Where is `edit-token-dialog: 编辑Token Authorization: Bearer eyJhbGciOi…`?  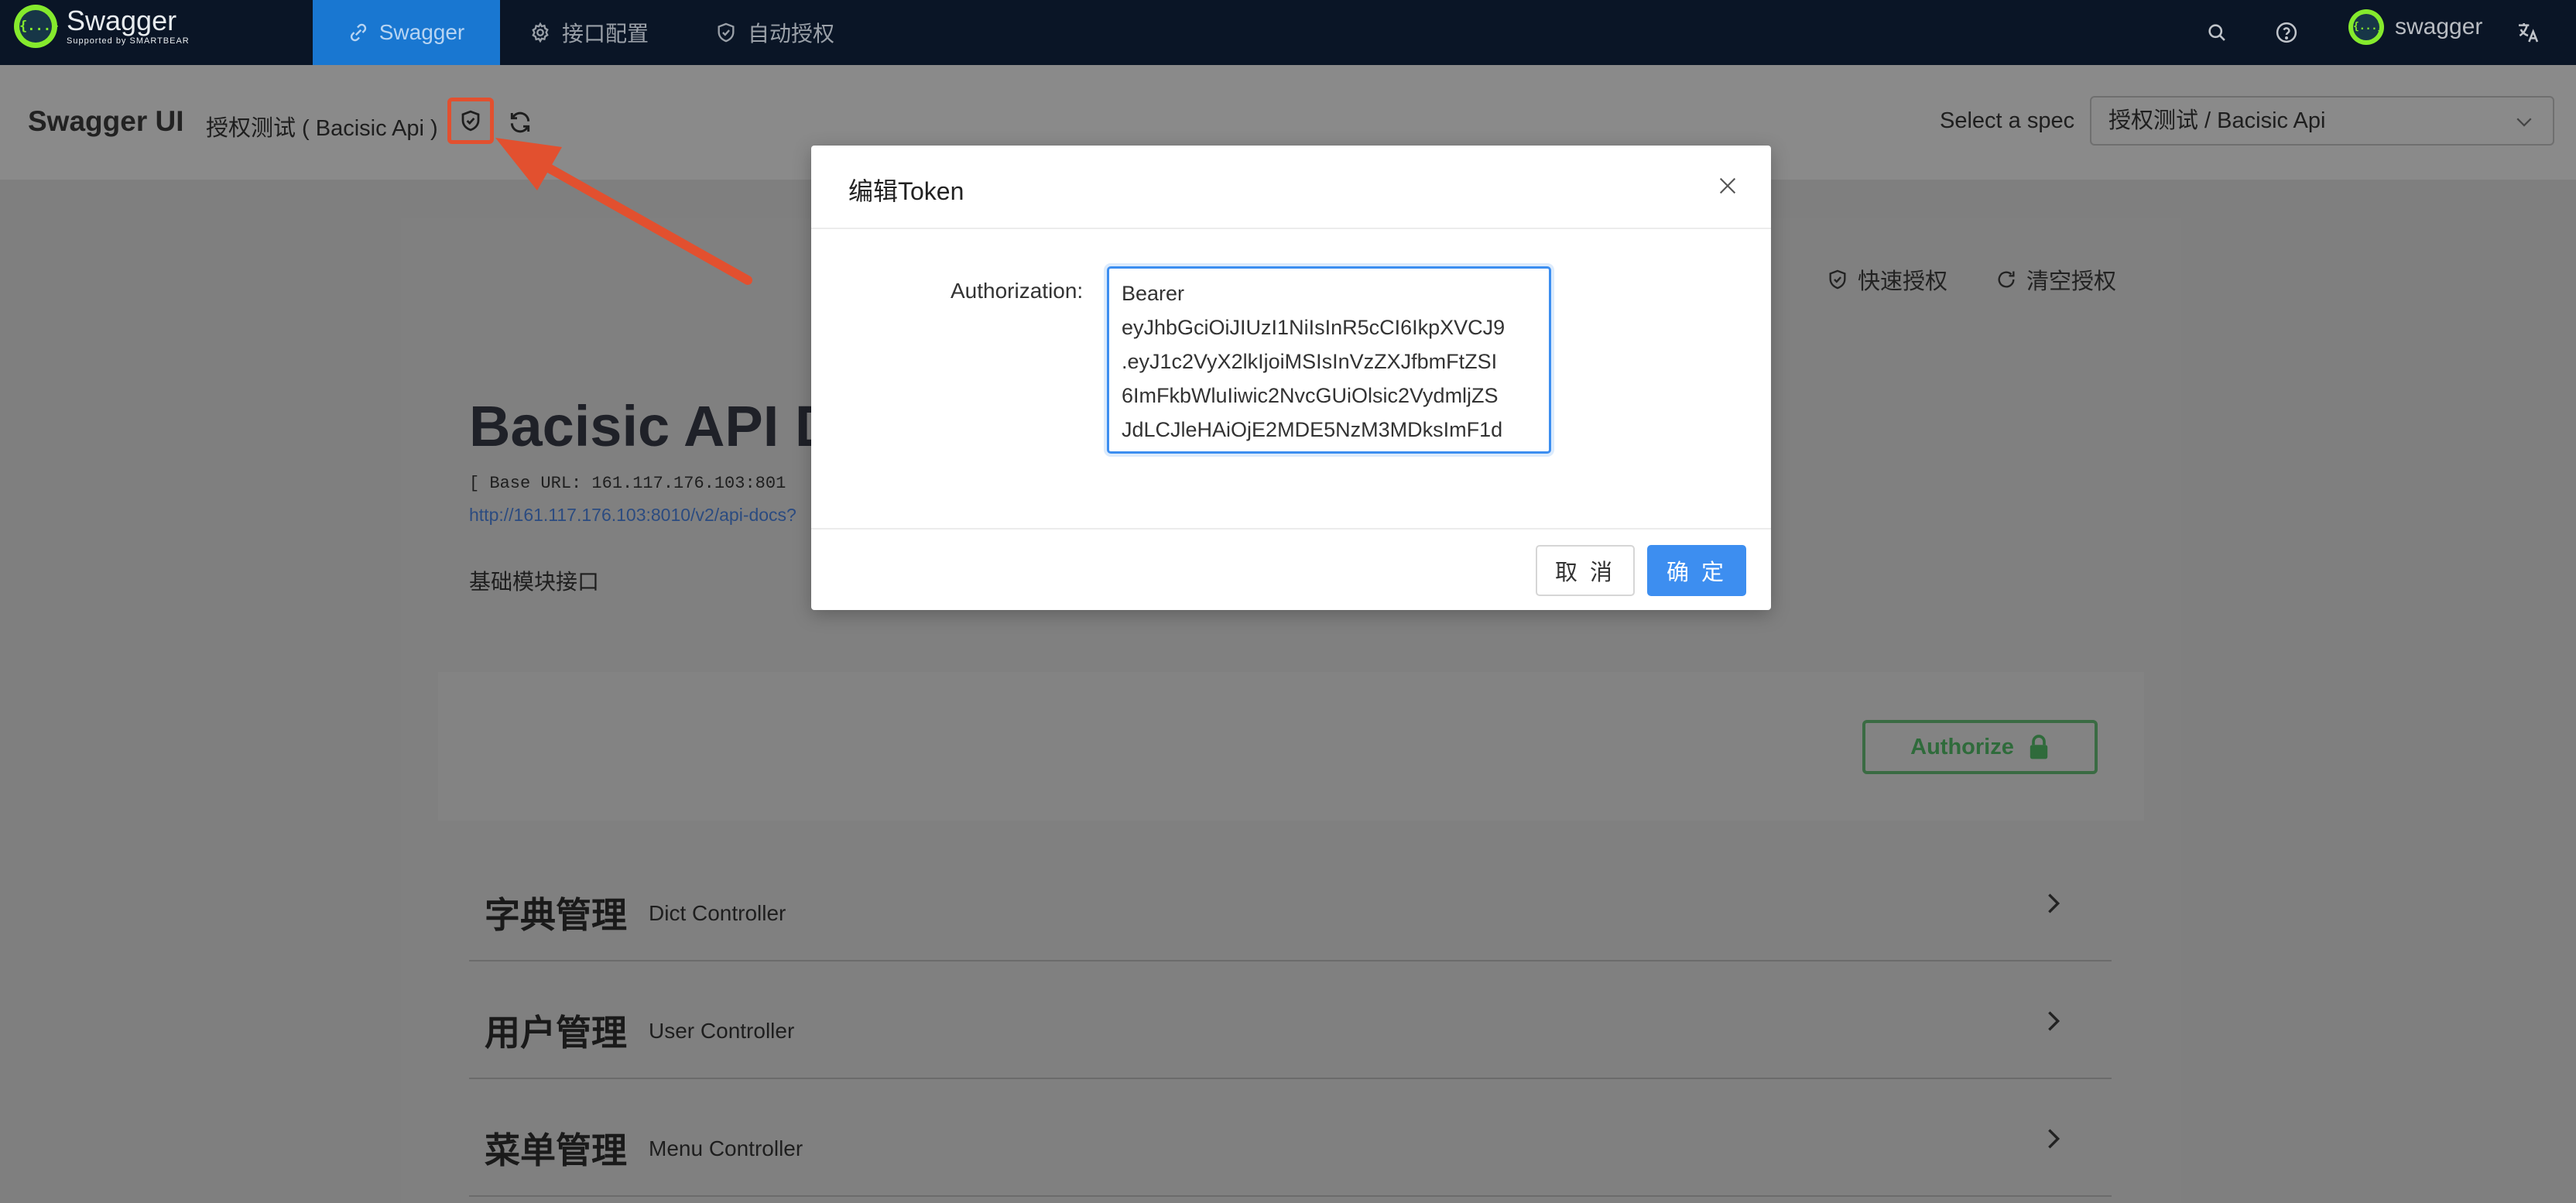
edit-token-dialog: 编辑Token Authorization: Bearer eyJhbGciOi… is located at coordinates (1291, 378).